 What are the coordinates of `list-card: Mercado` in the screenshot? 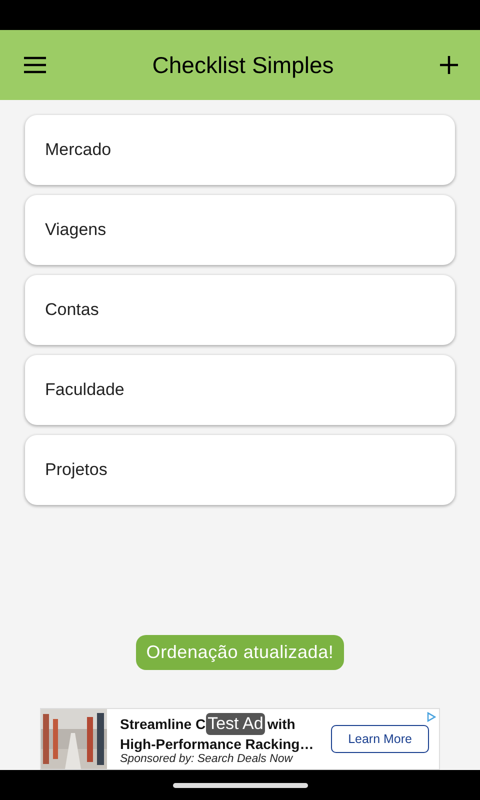 It's located at (240, 150).